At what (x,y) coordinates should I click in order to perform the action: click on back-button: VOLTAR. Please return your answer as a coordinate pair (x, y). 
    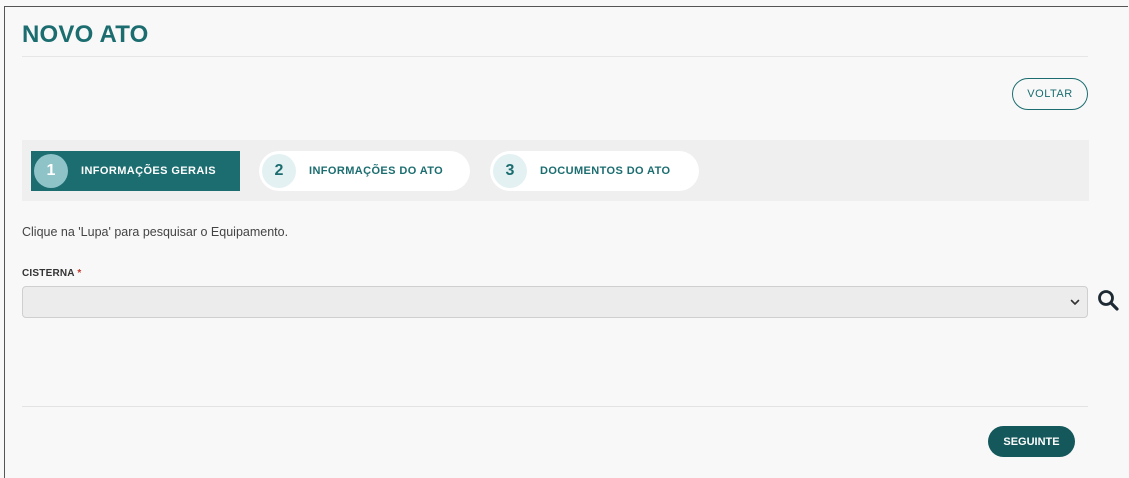
    Looking at the image, I should click on (1050, 94).